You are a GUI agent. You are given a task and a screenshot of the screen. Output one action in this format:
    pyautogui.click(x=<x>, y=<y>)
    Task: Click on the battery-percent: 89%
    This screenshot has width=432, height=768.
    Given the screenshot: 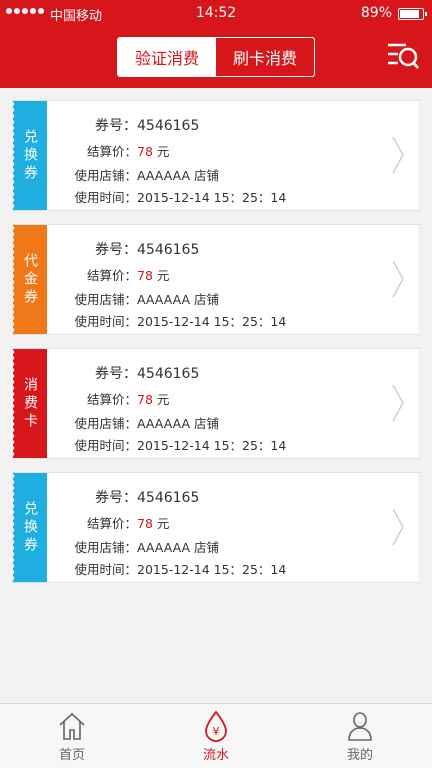 What is the action you would take?
    pyautogui.click(x=376, y=13)
    